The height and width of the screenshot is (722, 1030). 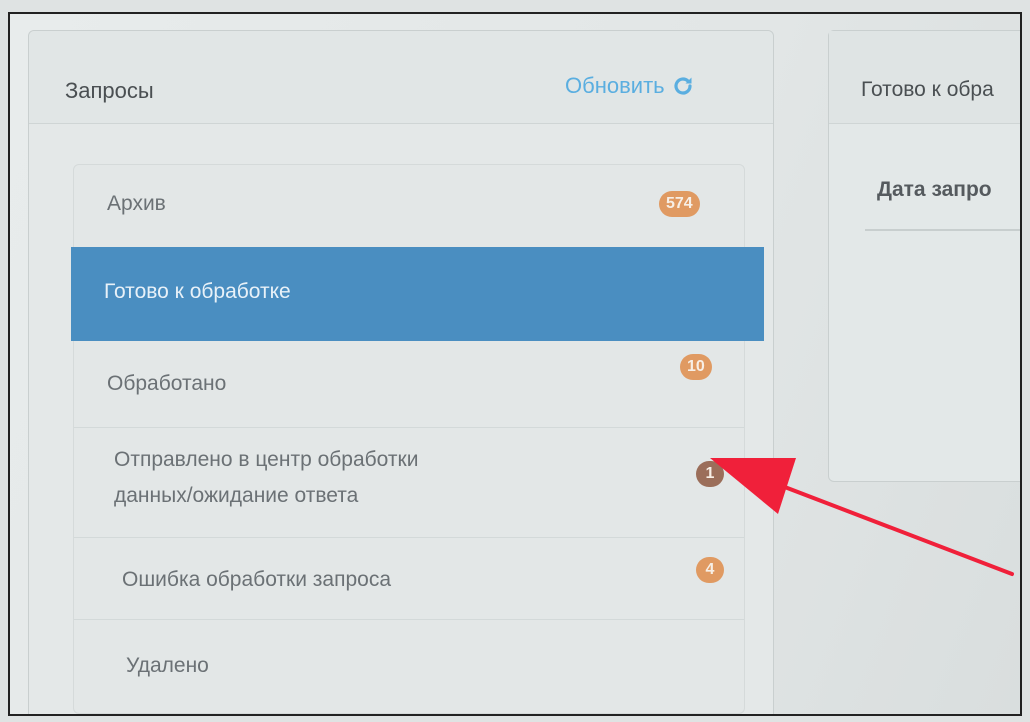 What do you see at coordinates (862, 517) in the screenshot?
I see `annotation-arrow` at bounding box center [862, 517].